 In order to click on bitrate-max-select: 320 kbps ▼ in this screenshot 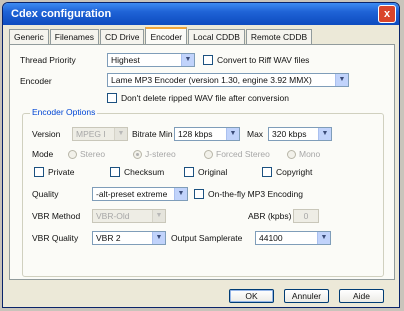, I will do `click(300, 134)`.